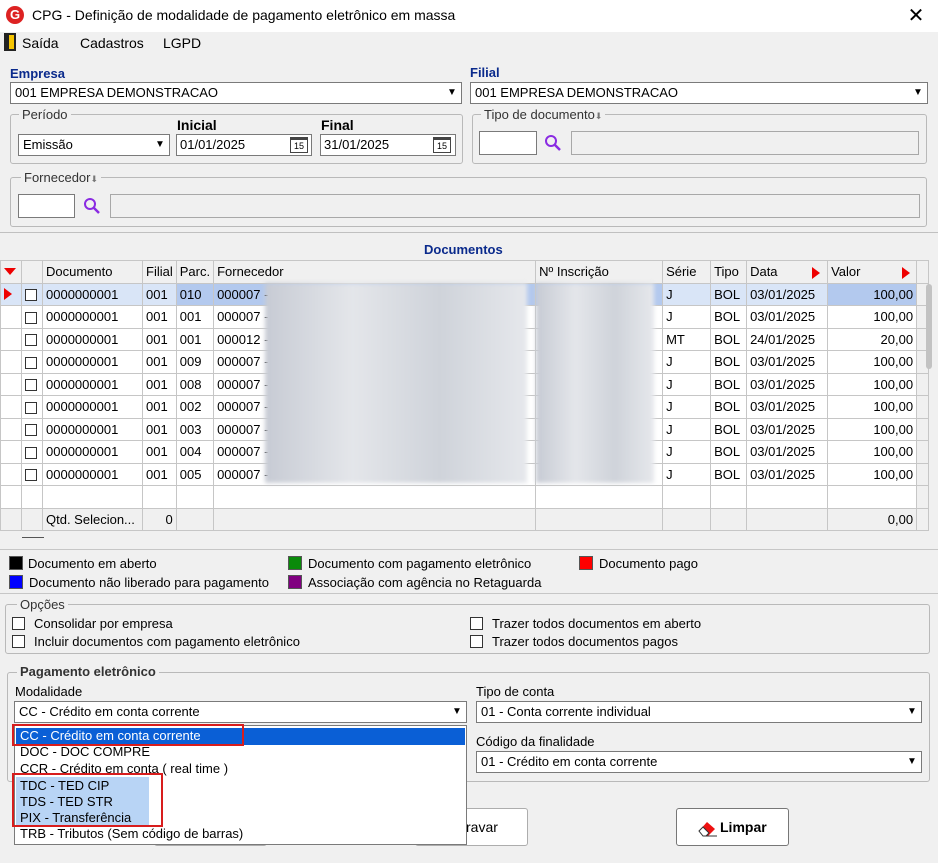 The height and width of the screenshot is (863, 938). I want to click on col-fornecedor: Fornecedor, so click(375, 272).